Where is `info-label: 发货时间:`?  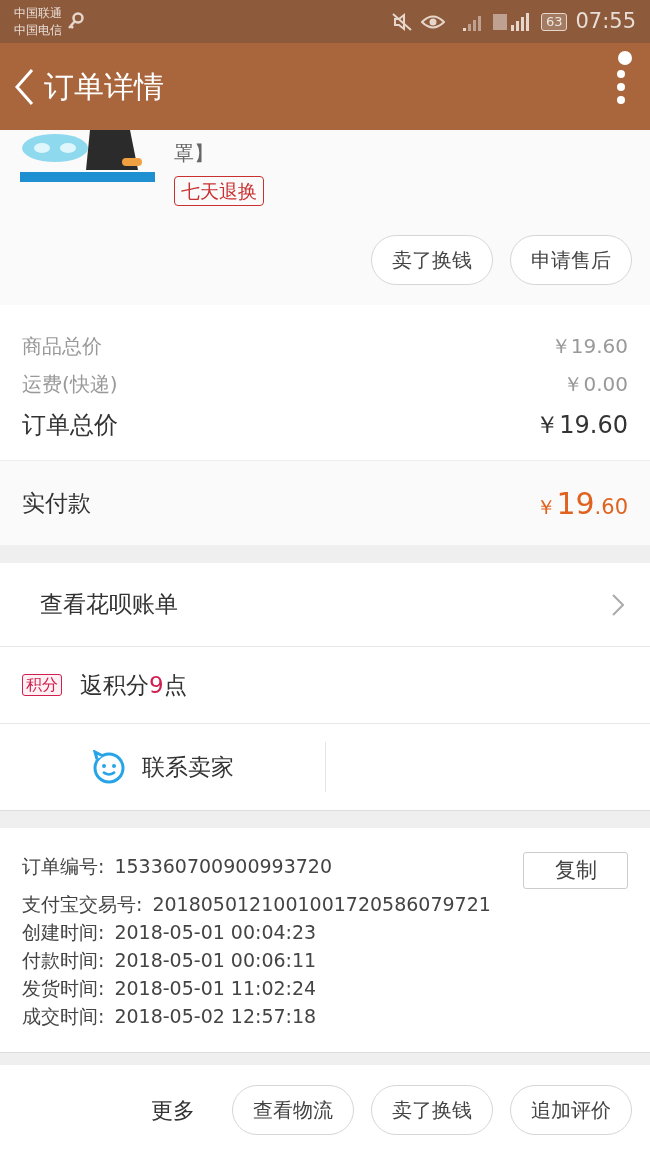
info-label: 发货时间: is located at coordinates (63, 988).